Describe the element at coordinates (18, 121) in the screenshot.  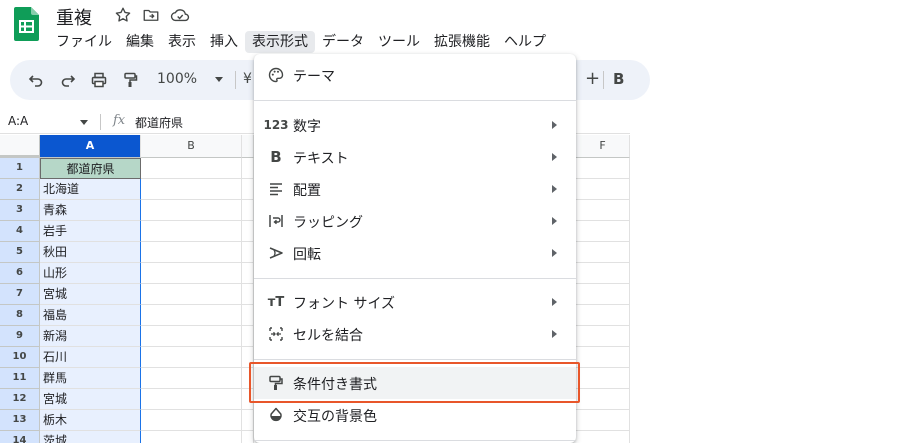
I see `name-box: A:A` at that location.